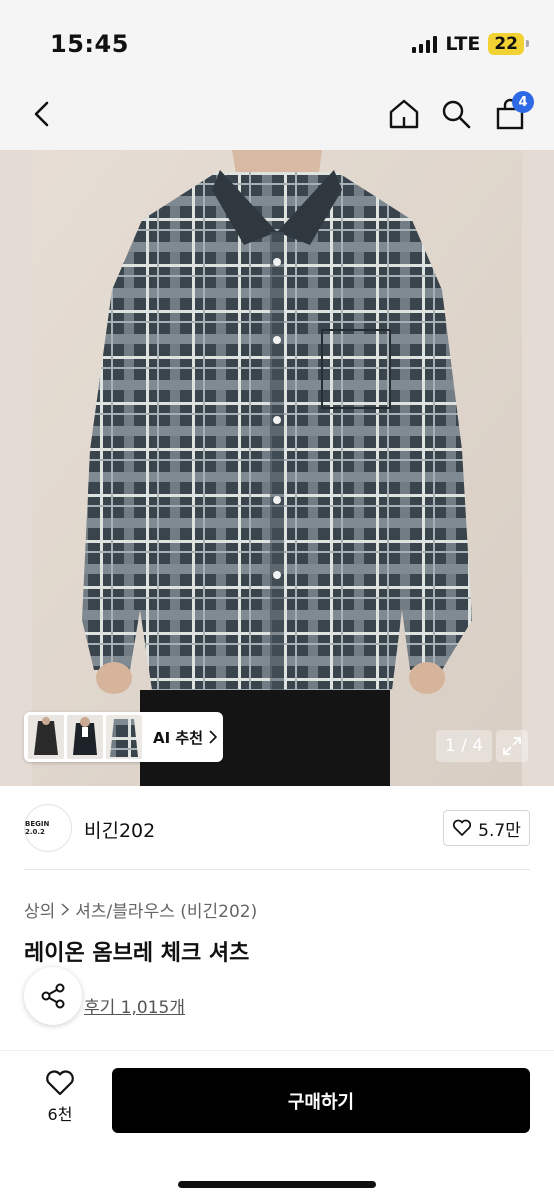 This screenshot has height=1200, width=554. What do you see at coordinates (277, 42) in the screenshot?
I see `status-bar: 15:45 LTE 22` at bounding box center [277, 42].